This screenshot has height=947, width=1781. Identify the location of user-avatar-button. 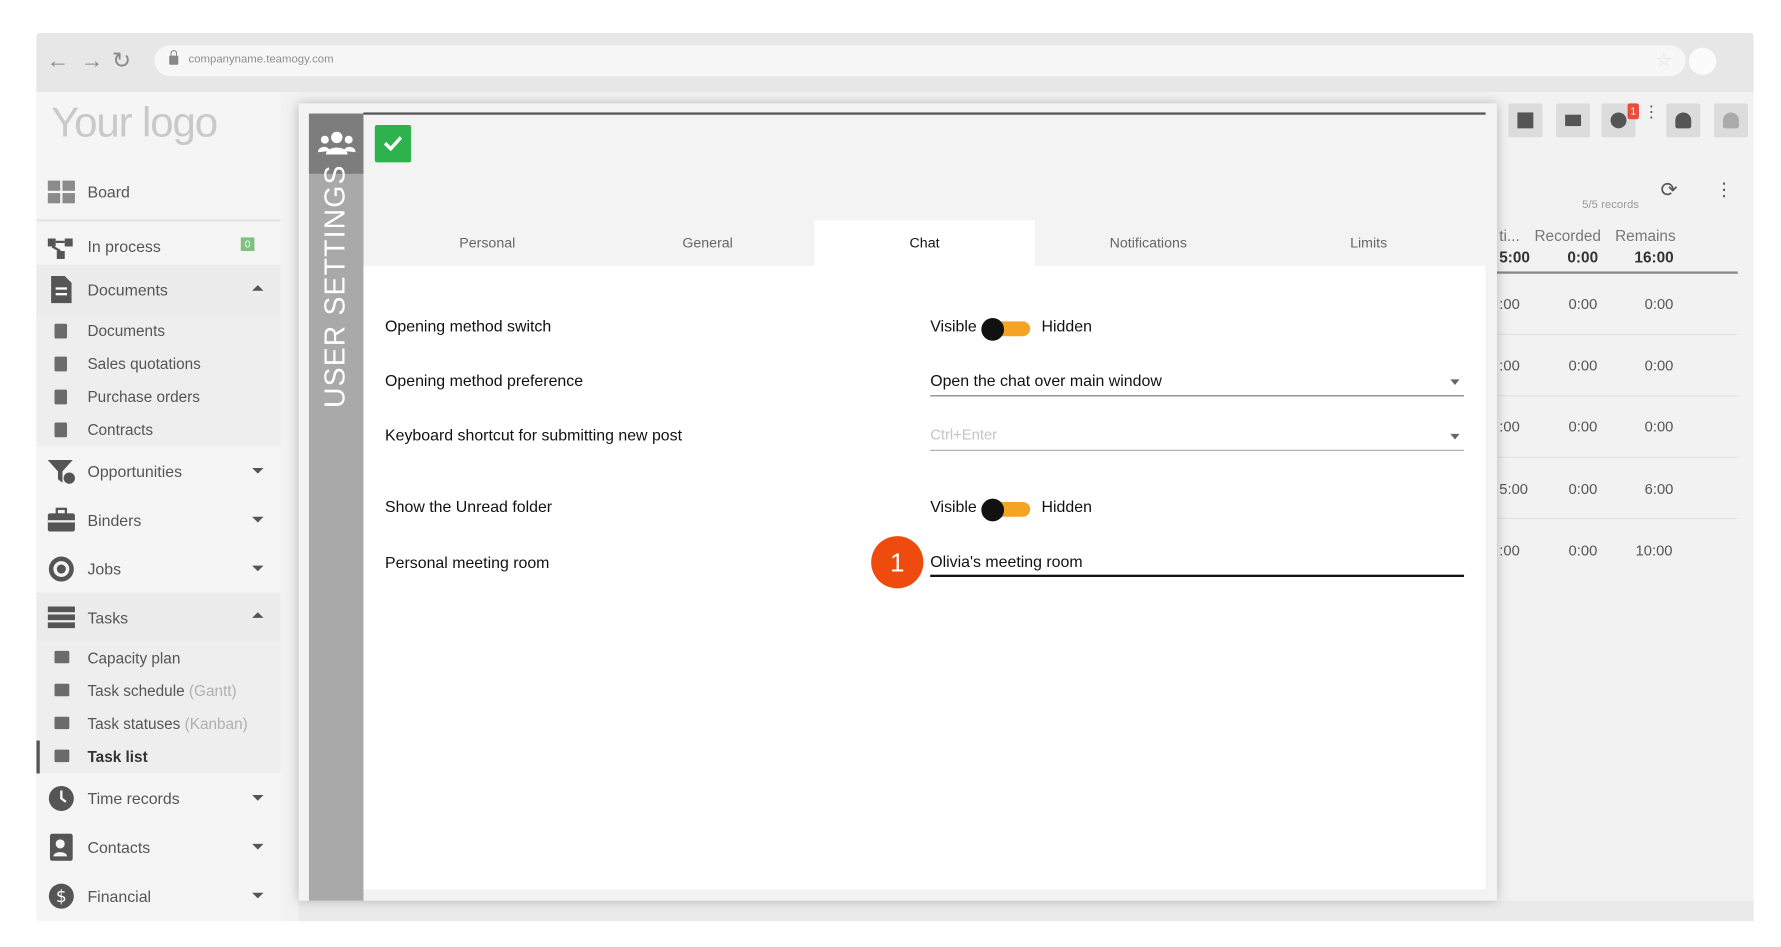
(1730, 120).